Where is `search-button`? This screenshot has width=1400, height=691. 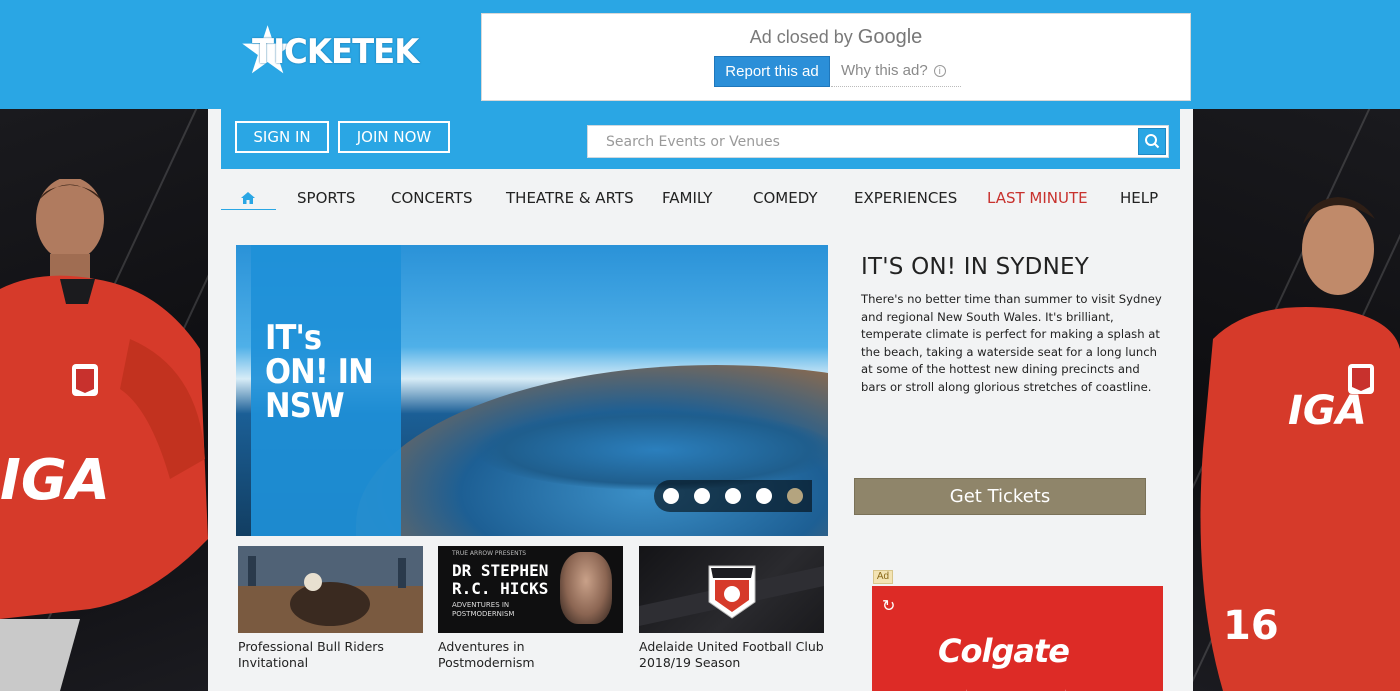 search-button is located at coordinates (1152, 141).